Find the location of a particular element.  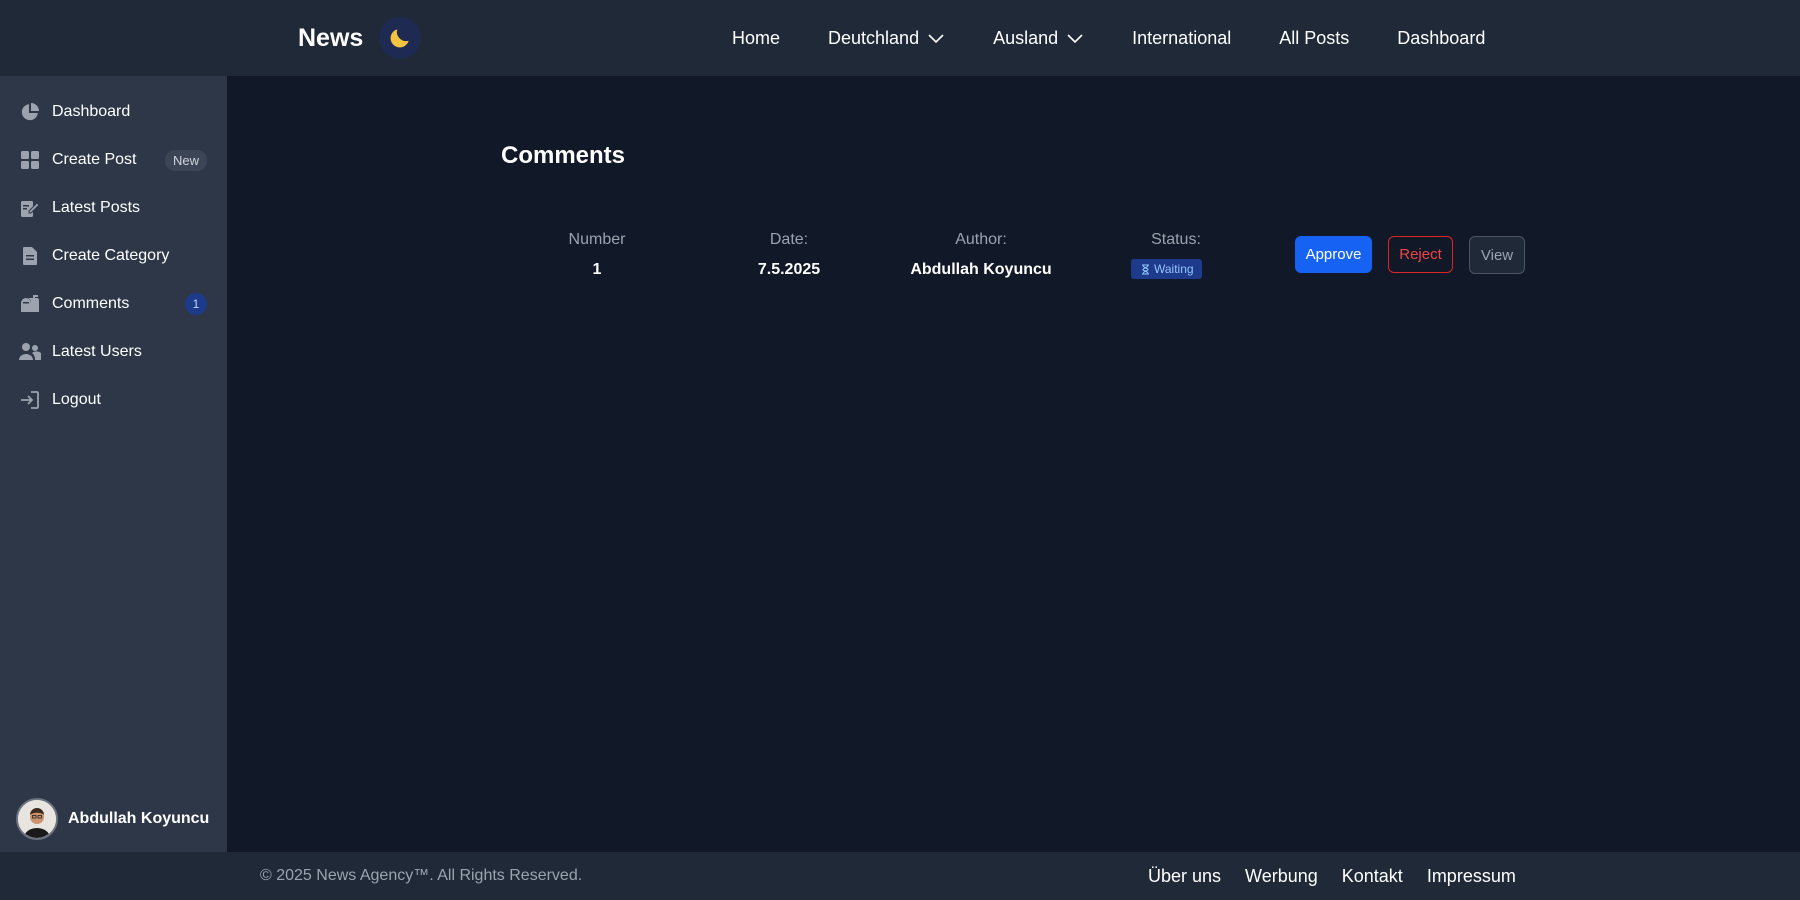

moon-icon is located at coordinates (399, 38).